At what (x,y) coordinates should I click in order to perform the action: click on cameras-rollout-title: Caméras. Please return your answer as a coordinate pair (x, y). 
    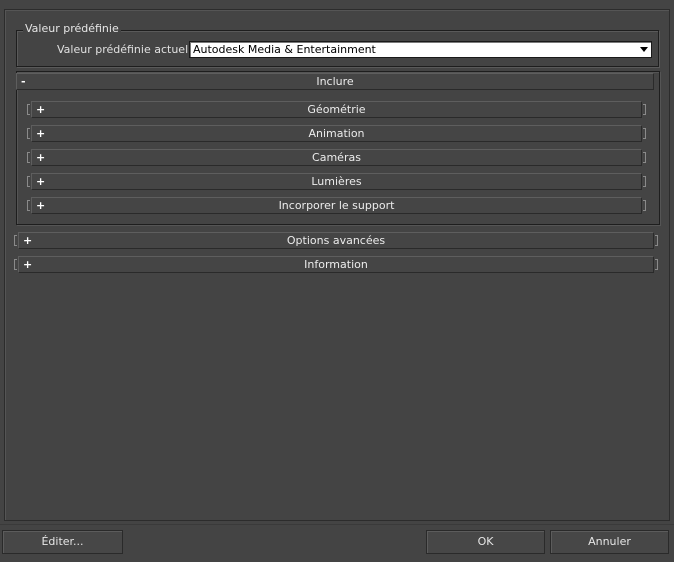
    Looking at the image, I should click on (336, 157).